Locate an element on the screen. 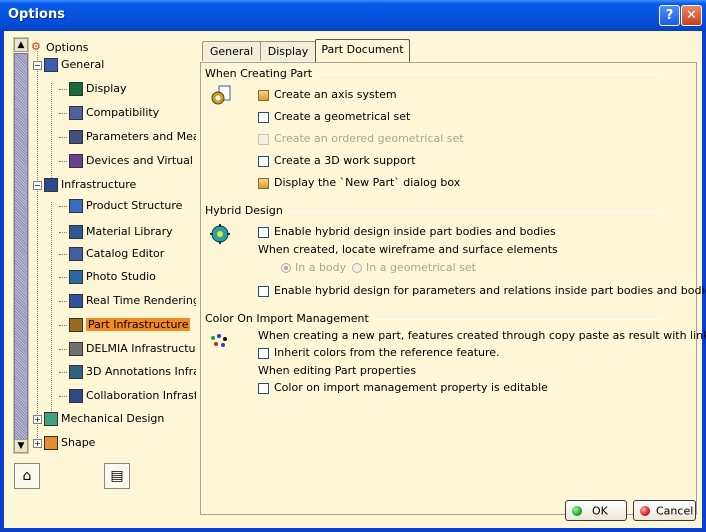 The image size is (706, 532). tree-item-part-infrastructure: Part Infrastructure is located at coordinates (125, 325).